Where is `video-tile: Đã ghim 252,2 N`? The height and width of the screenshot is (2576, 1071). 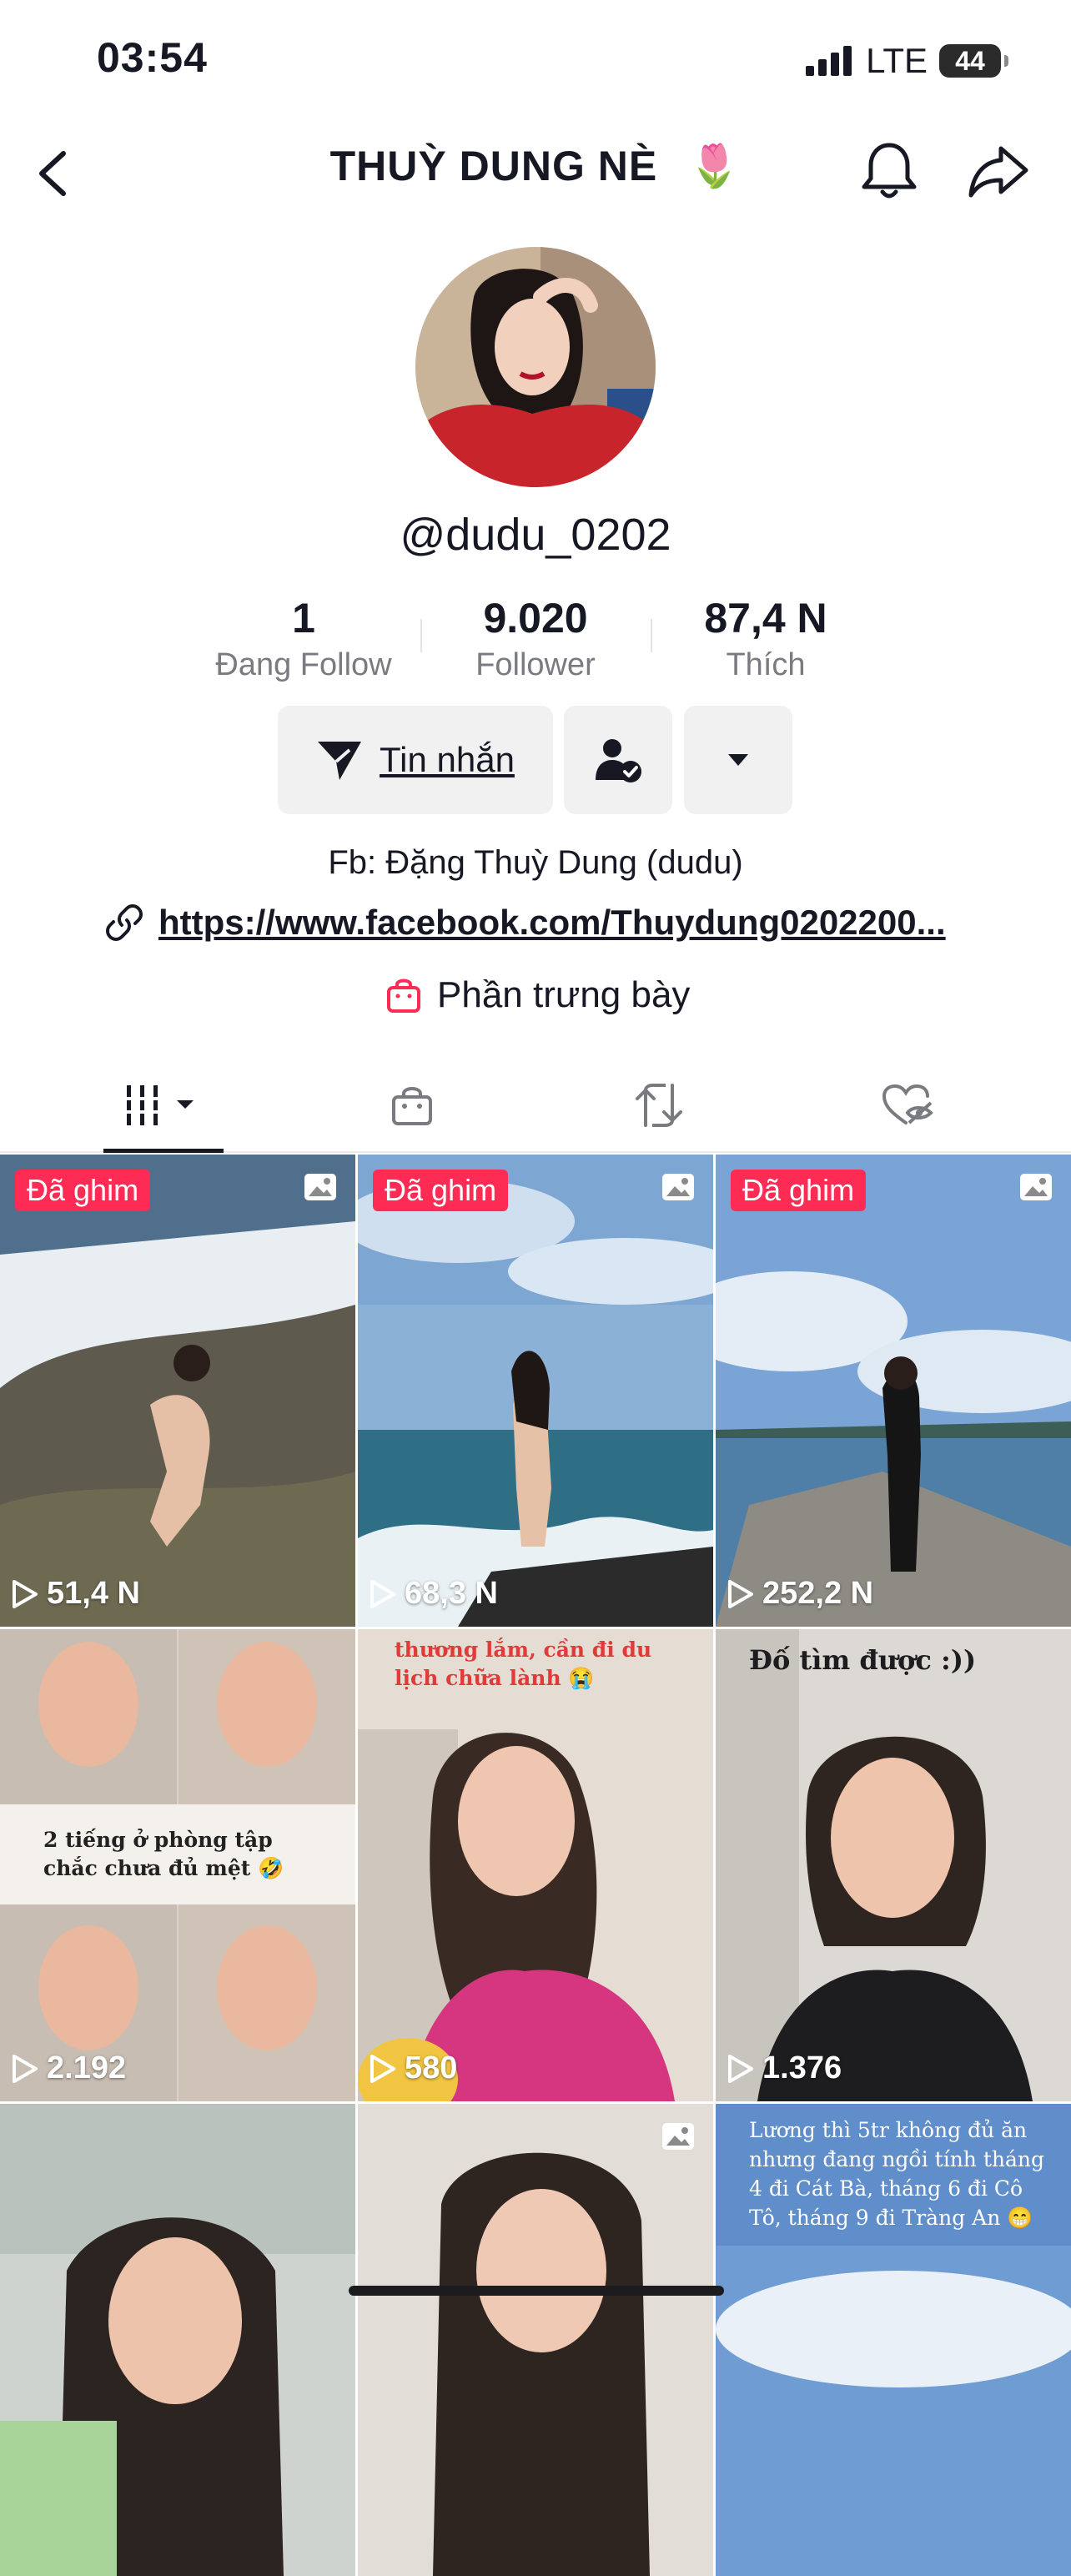
video-tile: Đã ghim 252,2 N is located at coordinates (893, 1391).